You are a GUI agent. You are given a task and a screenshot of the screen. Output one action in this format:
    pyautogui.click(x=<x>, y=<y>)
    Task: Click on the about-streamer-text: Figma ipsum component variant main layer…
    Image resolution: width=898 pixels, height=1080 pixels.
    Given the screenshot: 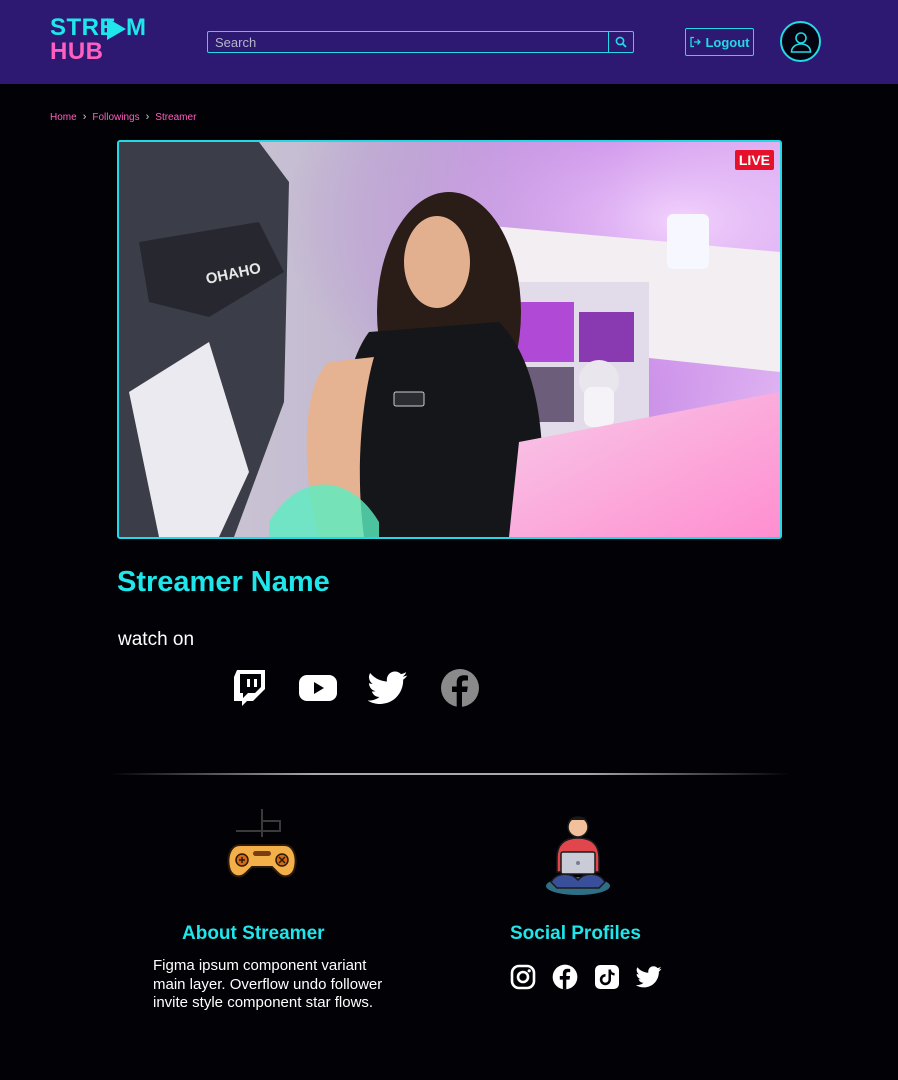 What is the action you would take?
    pyautogui.click(x=268, y=984)
    